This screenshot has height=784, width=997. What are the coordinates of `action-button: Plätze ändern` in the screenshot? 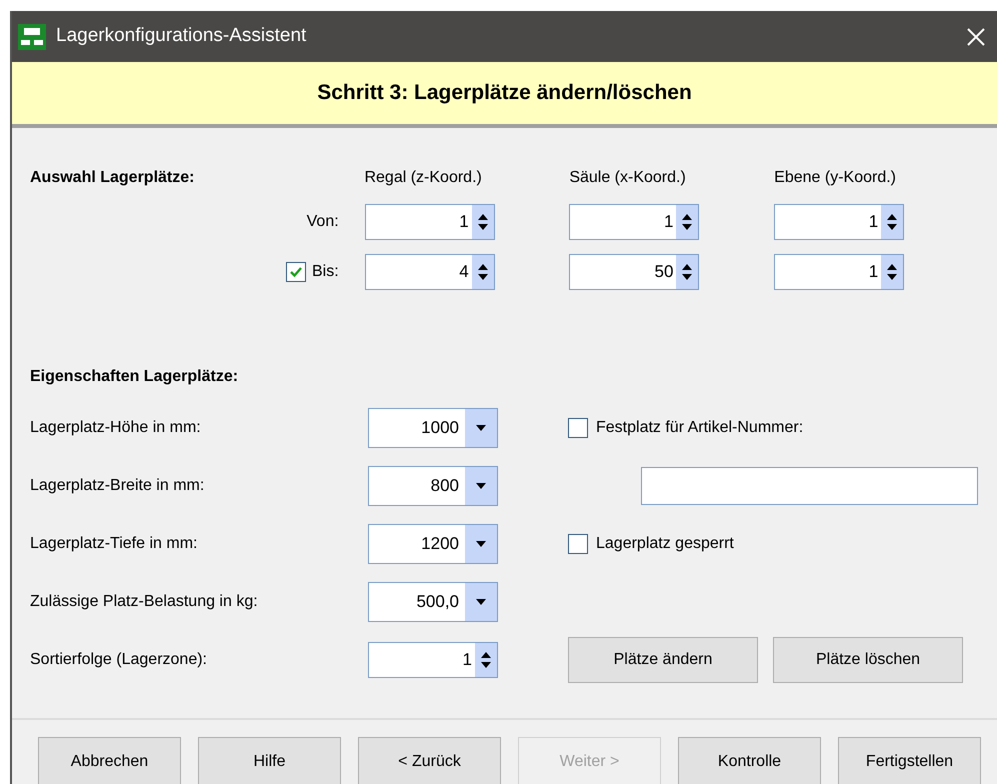 It's located at (663, 660).